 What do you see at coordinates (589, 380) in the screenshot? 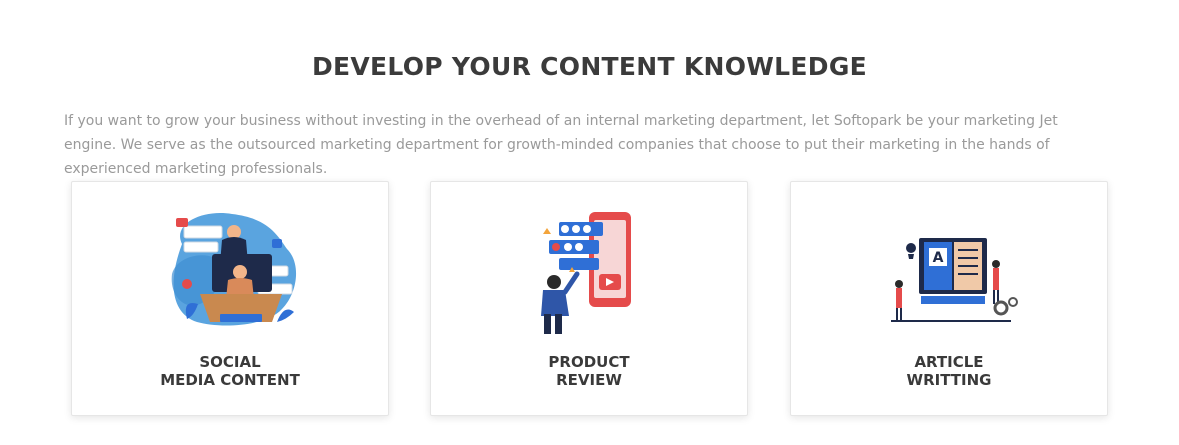
I see `card-title-line2: REVIEW` at bounding box center [589, 380].